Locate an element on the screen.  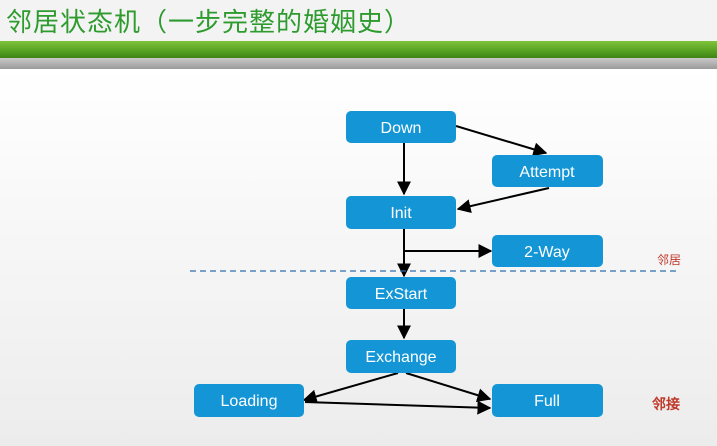
edge-attempt-init is located at coordinates (503, 200).